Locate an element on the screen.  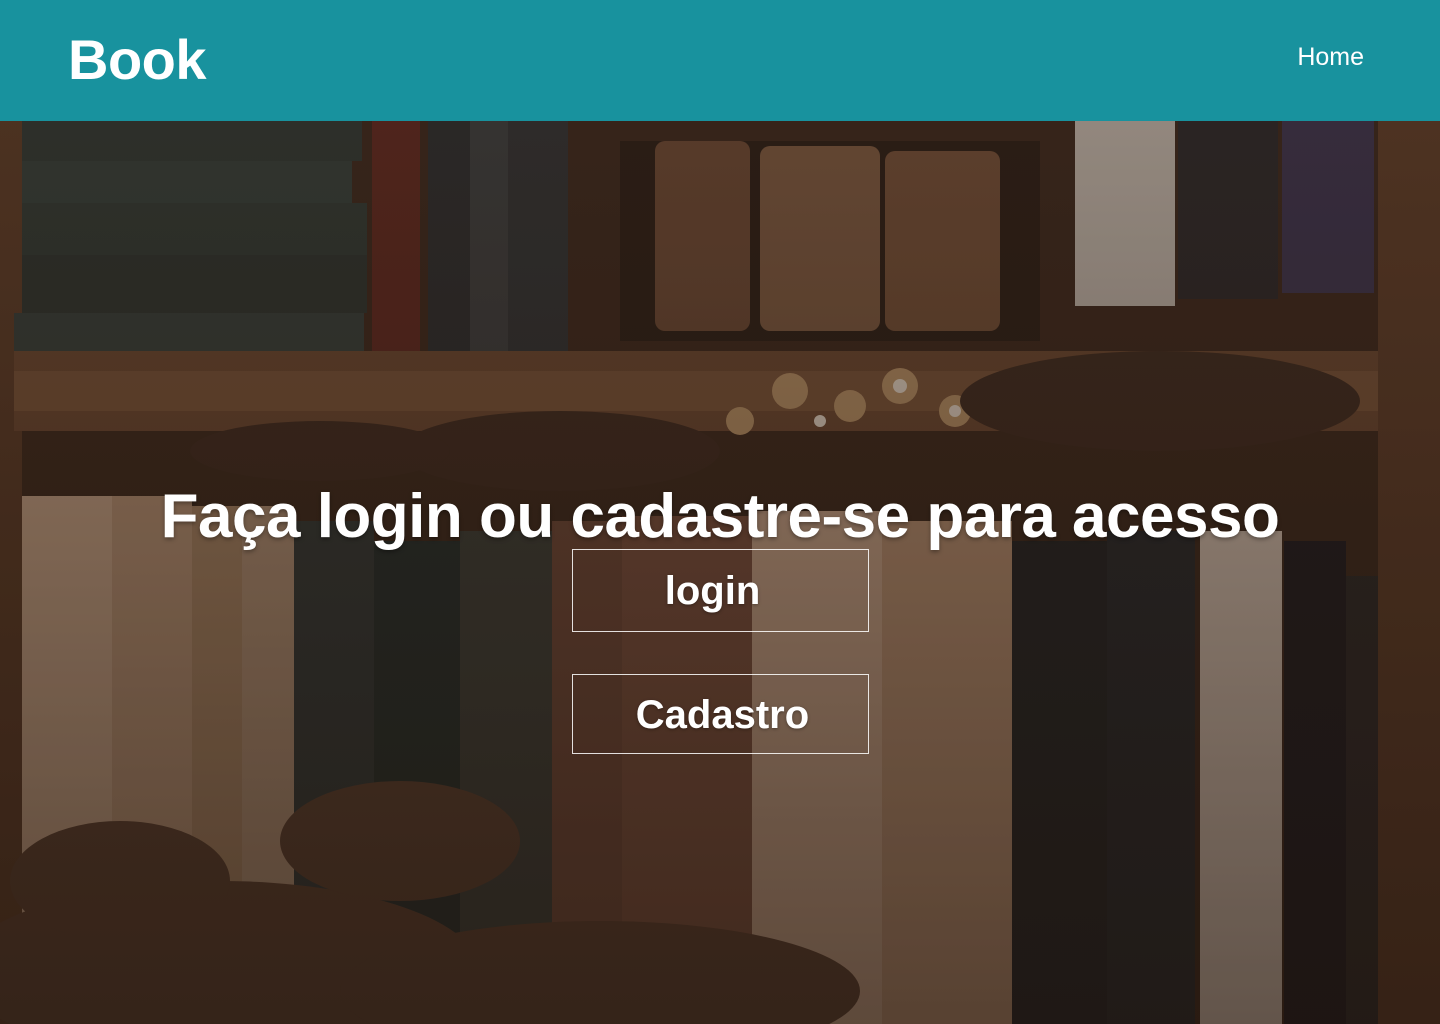
signup-button: Cadastro is located at coordinates (720, 714).